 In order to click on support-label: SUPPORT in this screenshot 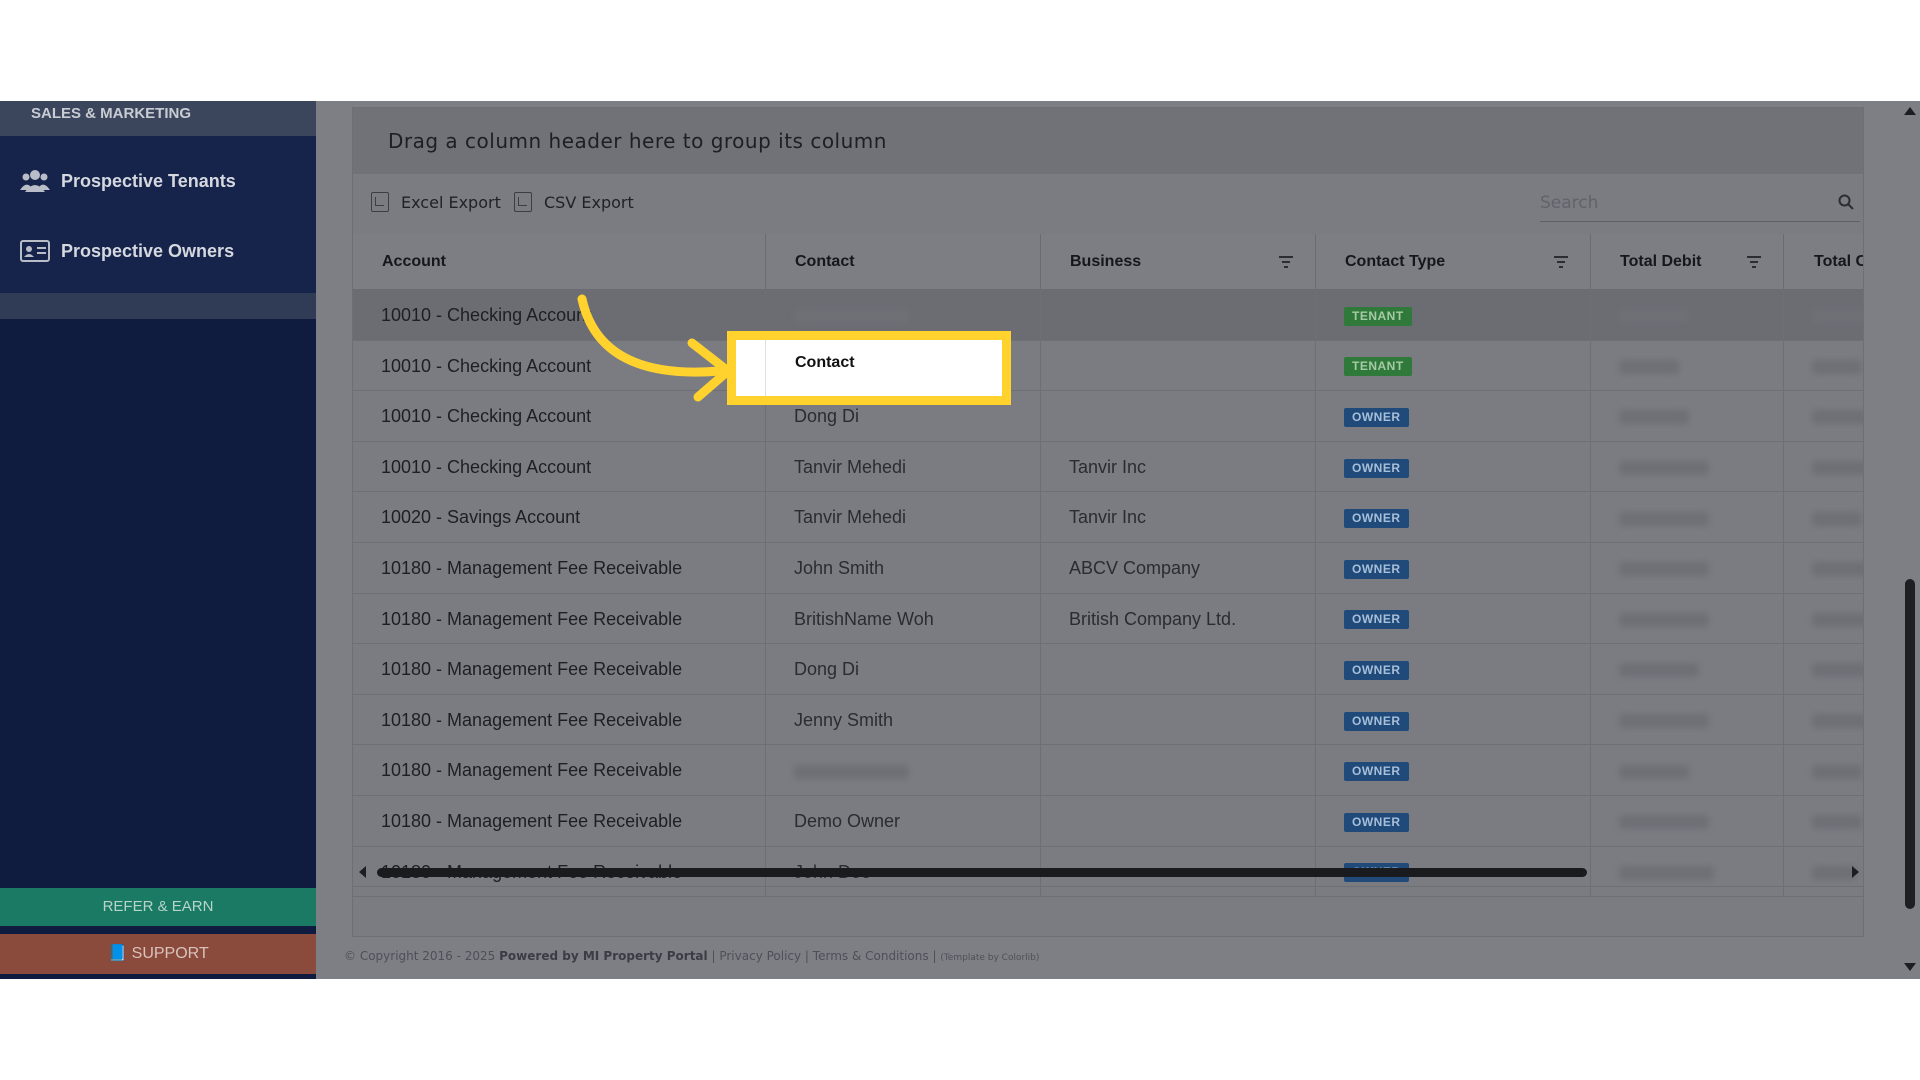, I will do `click(170, 953)`.